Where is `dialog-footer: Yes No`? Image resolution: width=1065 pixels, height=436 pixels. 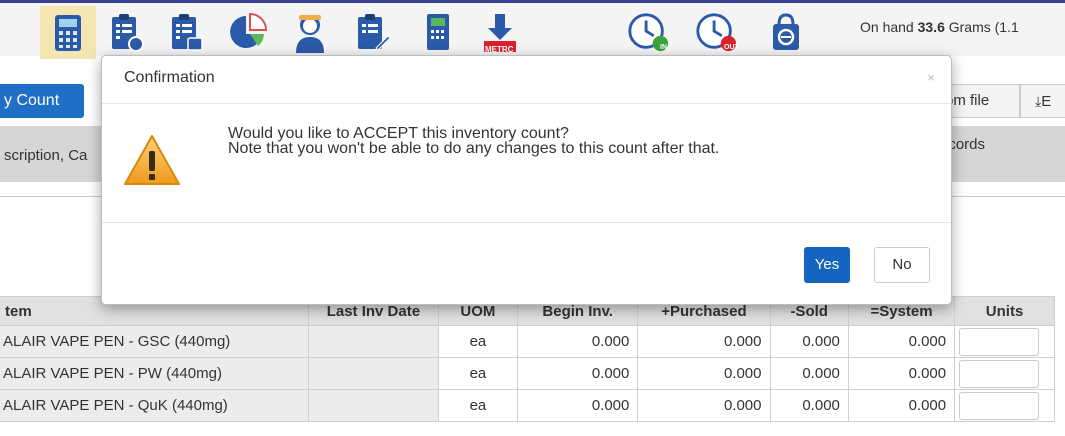 dialog-footer: Yes No is located at coordinates (526, 263).